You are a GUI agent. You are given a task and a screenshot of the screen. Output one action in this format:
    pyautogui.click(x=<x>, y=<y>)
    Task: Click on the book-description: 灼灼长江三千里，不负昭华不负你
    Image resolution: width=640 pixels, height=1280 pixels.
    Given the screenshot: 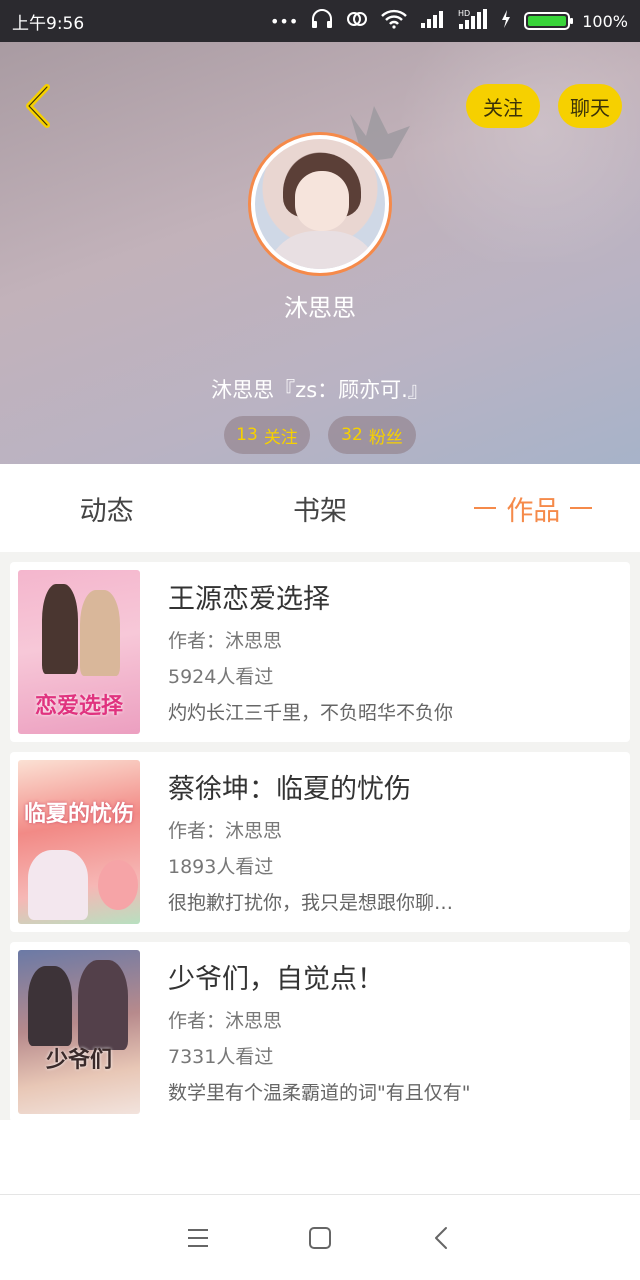 What is the action you would take?
    pyautogui.click(x=311, y=713)
    